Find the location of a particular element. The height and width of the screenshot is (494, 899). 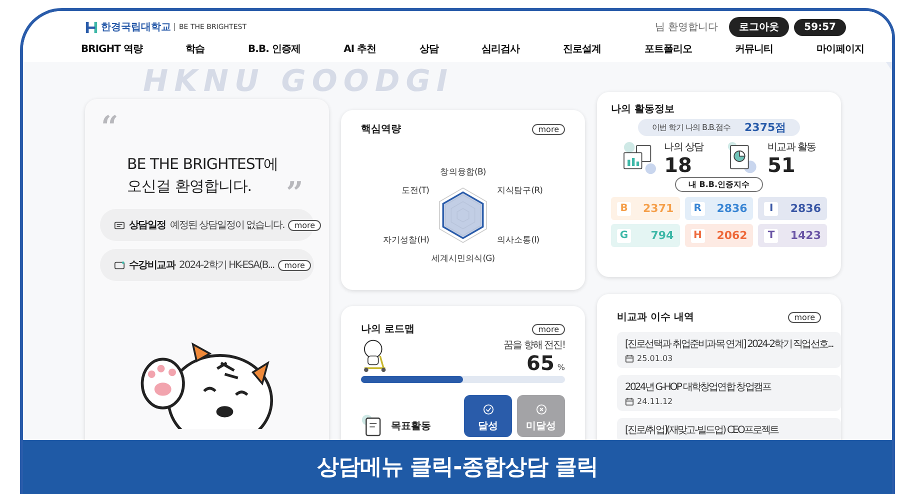

message-icon is located at coordinates (119, 225).